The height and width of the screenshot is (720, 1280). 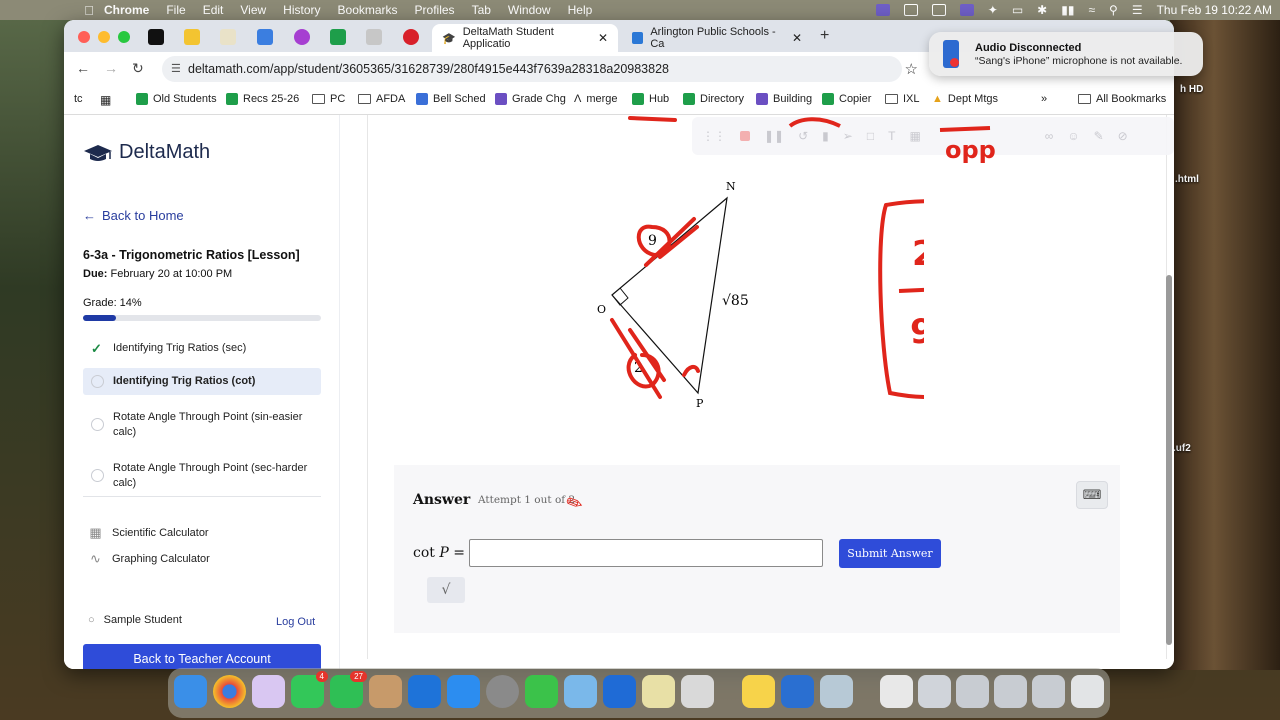 I want to click on answer-input, so click(x=646, y=553).